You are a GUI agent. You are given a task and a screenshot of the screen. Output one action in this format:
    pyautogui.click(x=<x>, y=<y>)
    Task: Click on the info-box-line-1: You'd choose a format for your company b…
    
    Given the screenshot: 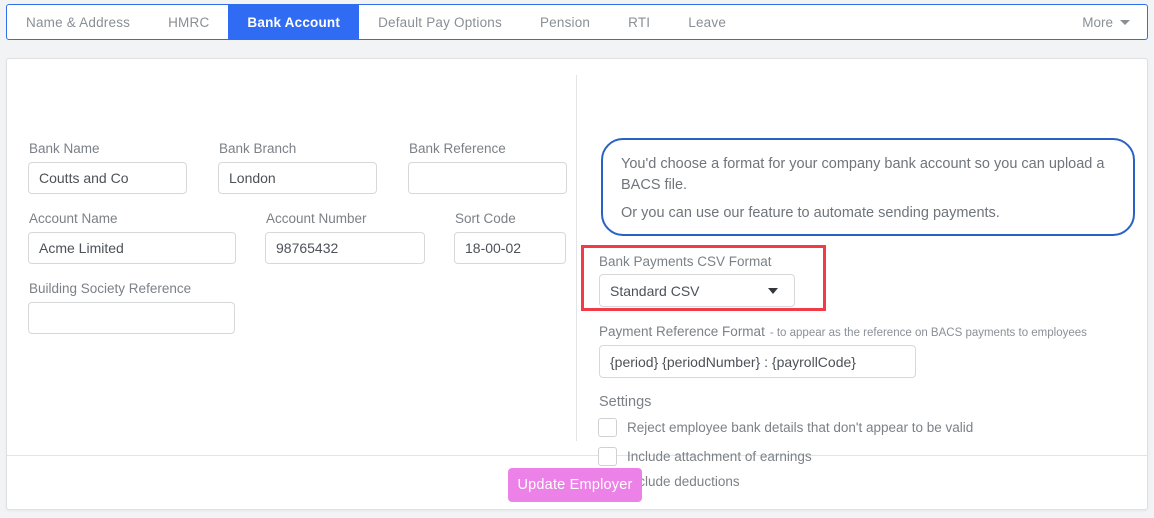 What is the action you would take?
    pyautogui.click(x=863, y=174)
    